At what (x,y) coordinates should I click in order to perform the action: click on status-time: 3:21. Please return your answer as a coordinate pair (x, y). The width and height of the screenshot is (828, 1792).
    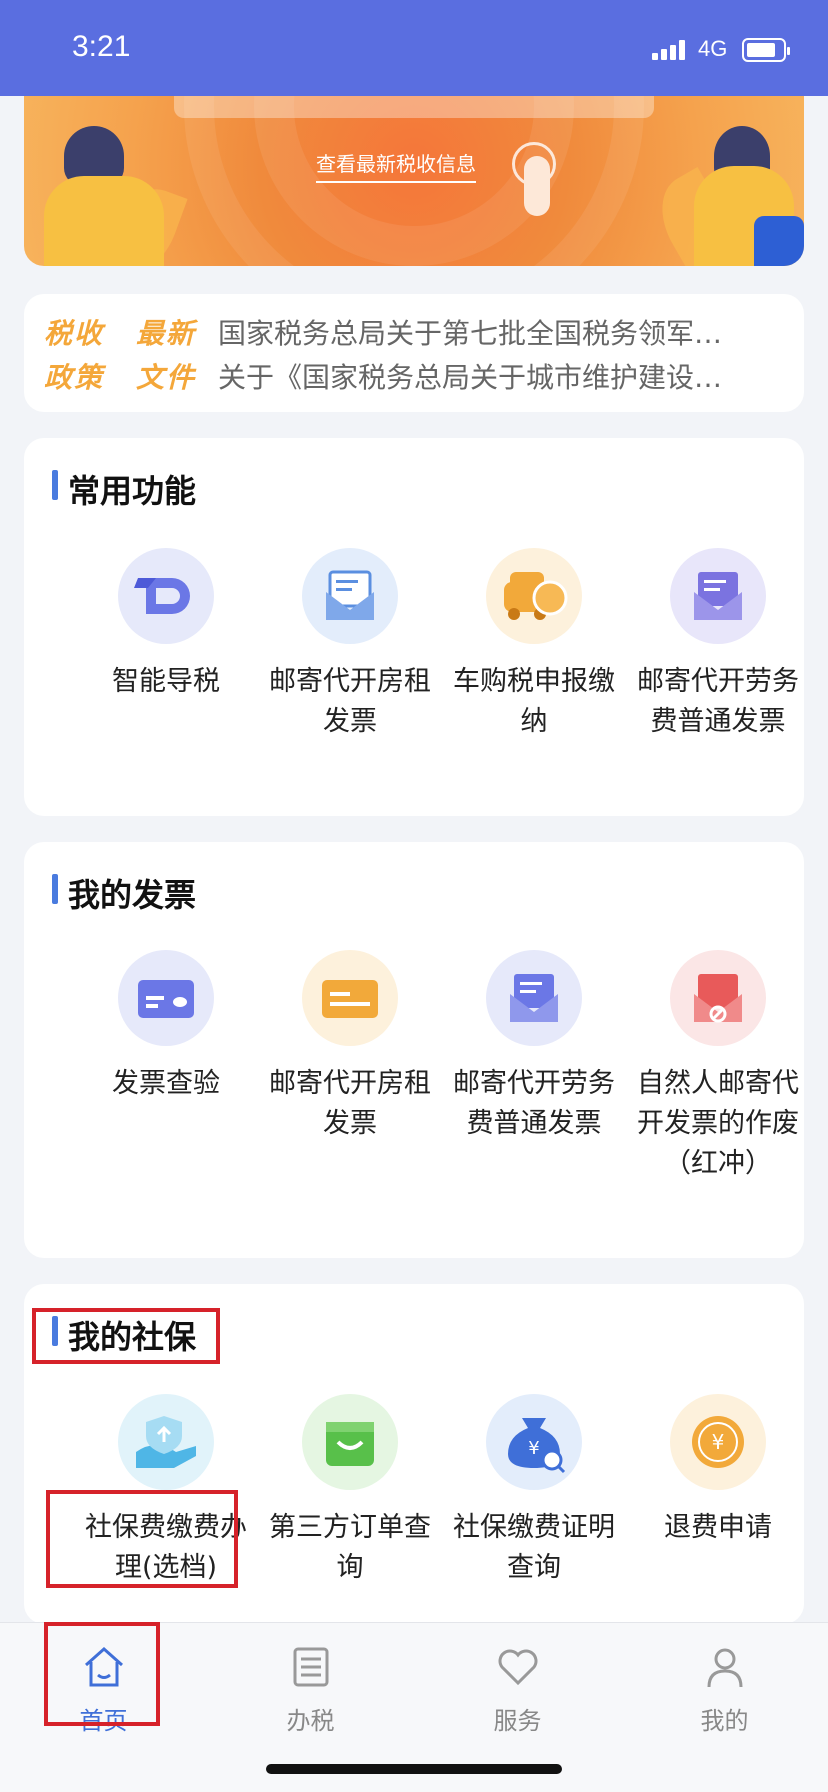
    Looking at the image, I should click on (101, 46).